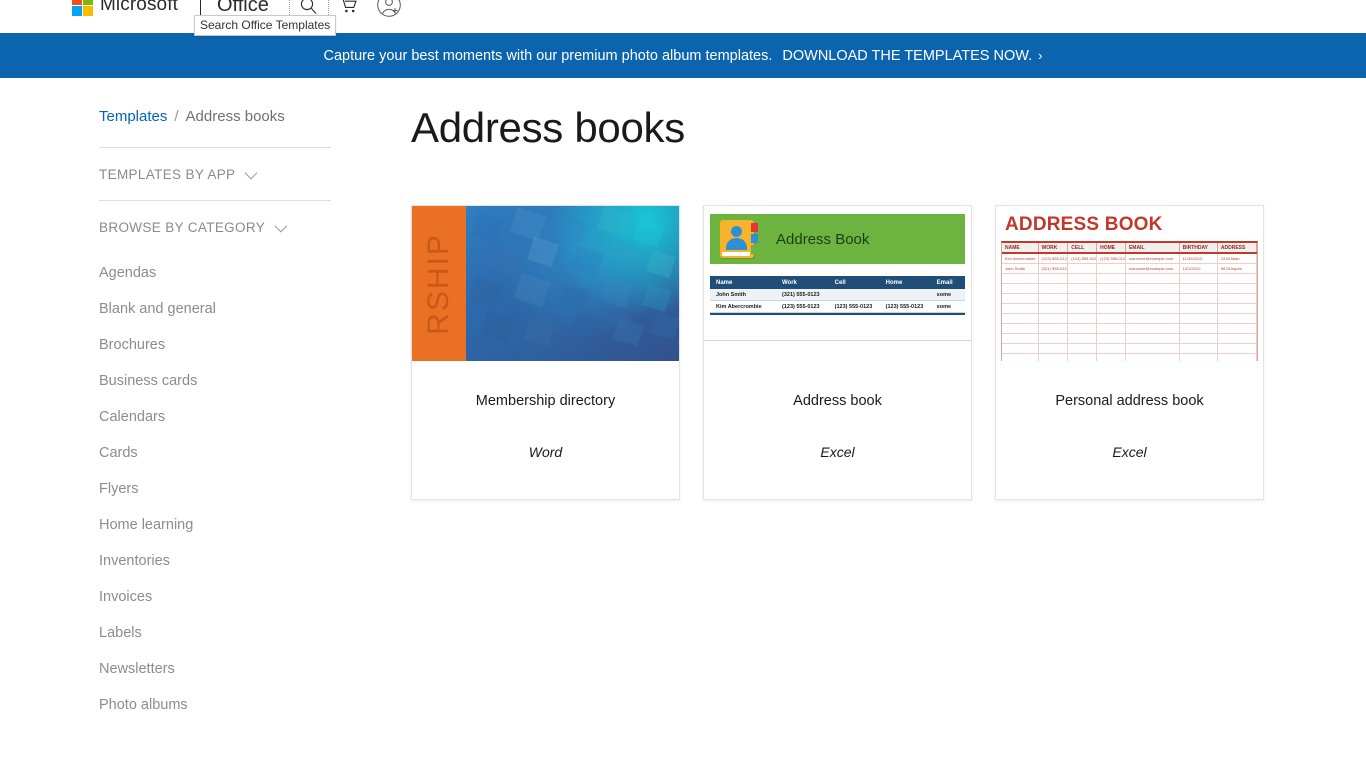 The height and width of the screenshot is (768, 1366). Describe the element at coordinates (837, 340) in the screenshot. I see `preview-divider` at that location.